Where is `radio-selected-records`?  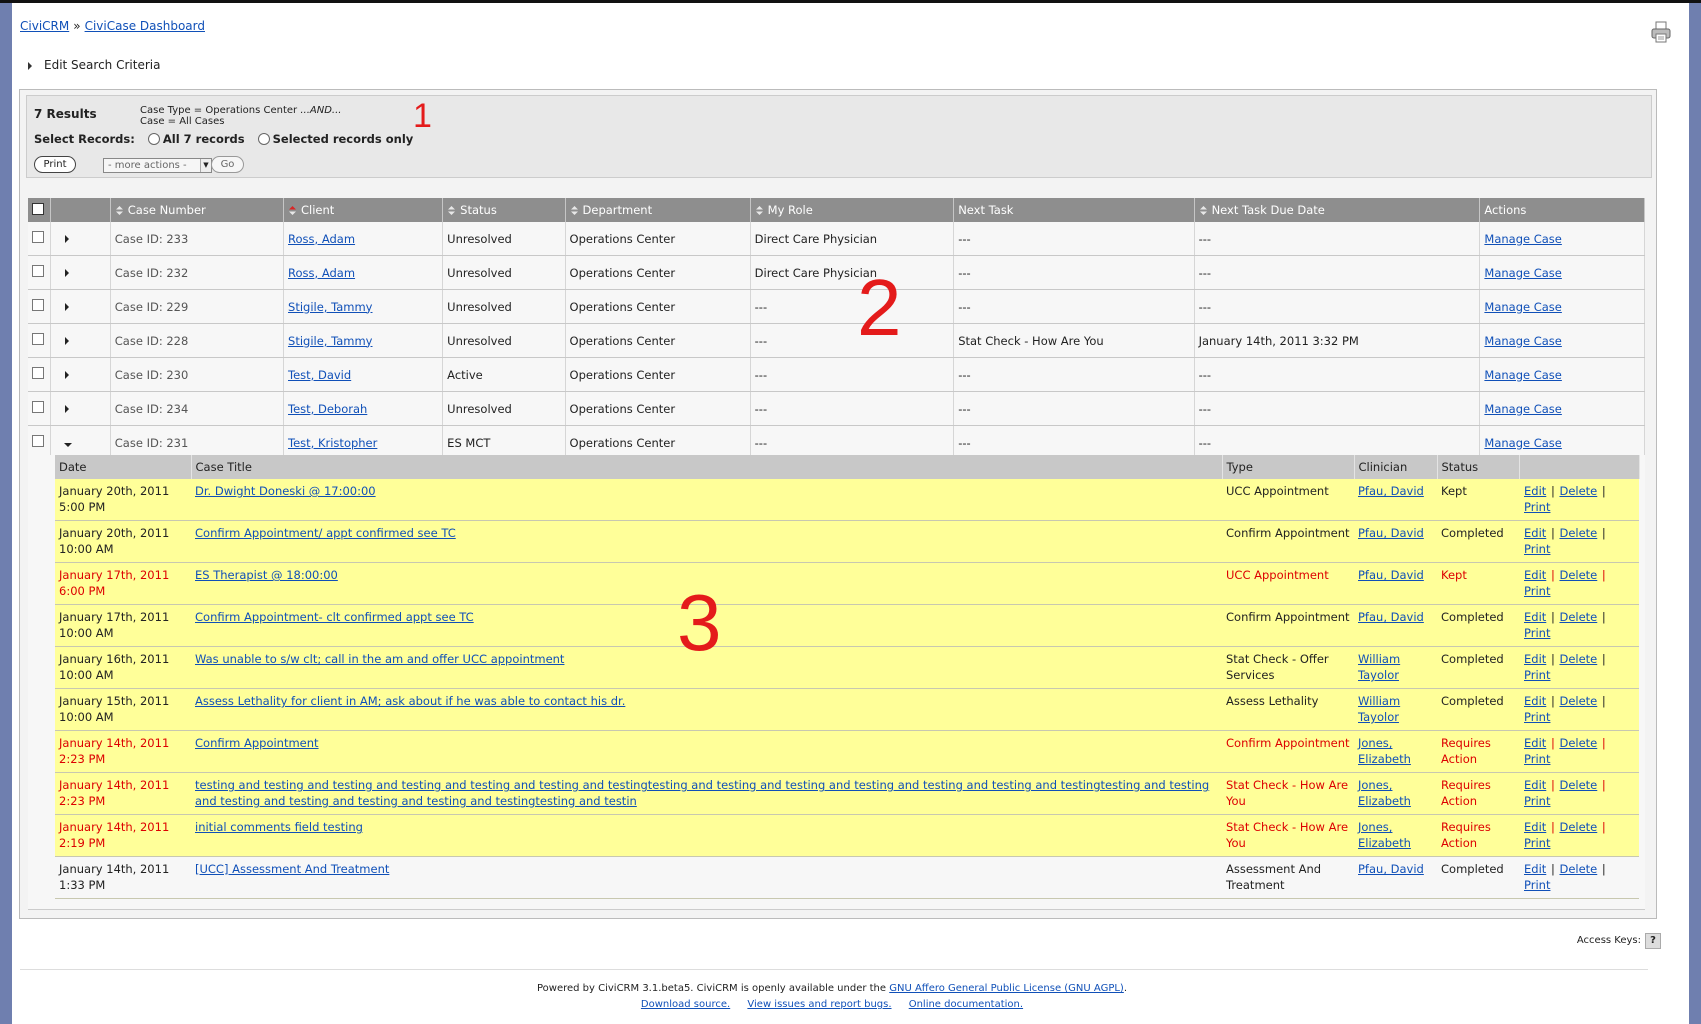 radio-selected-records is located at coordinates (263, 139).